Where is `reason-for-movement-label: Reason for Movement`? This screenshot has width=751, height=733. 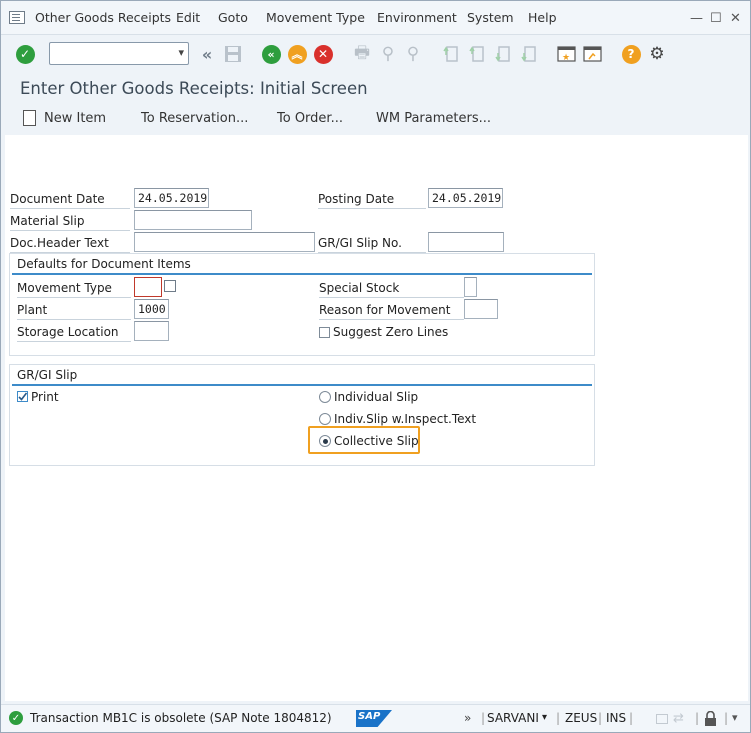 reason-for-movement-label: Reason for Movement is located at coordinates (385, 310).